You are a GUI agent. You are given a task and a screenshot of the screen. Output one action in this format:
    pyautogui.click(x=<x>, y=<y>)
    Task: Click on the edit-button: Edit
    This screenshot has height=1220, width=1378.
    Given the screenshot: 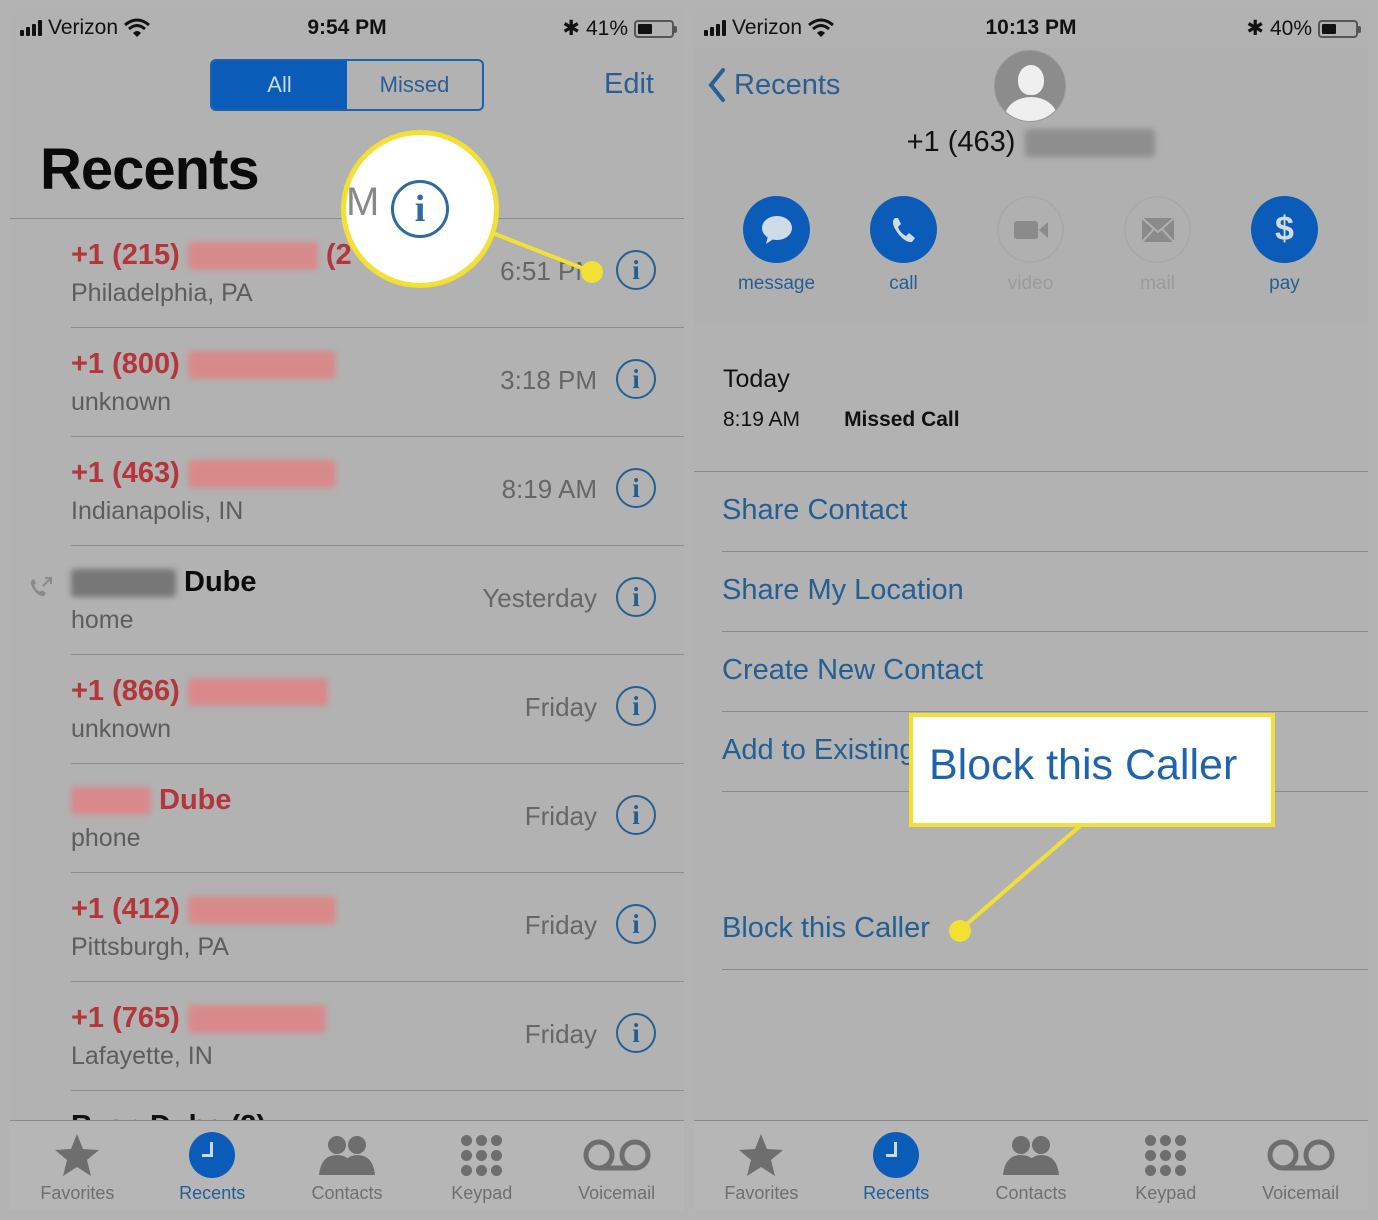 What is the action you would take?
    pyautogui.click(x=629, y=84)
    